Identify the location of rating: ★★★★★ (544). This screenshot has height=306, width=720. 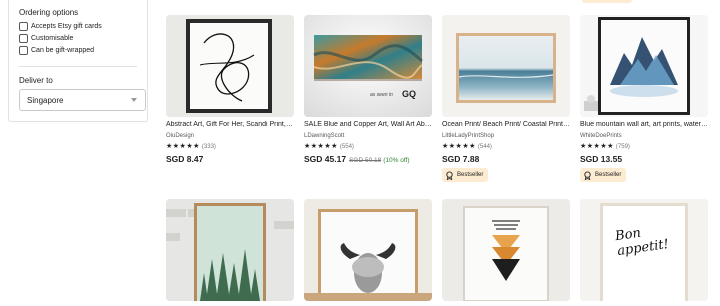
(467, 146).